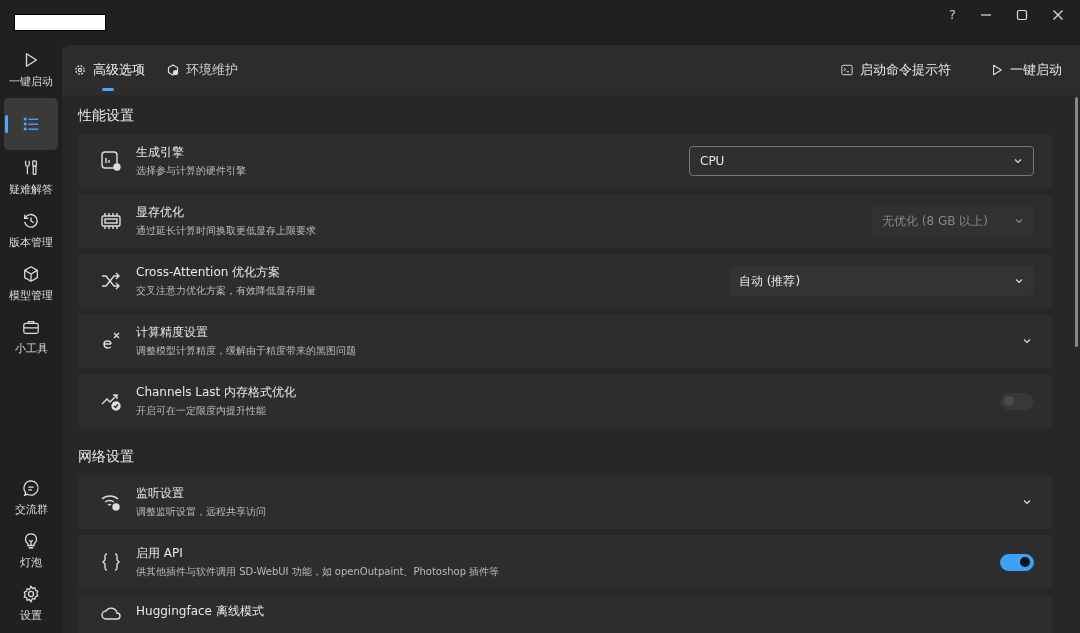 The height and width of the screenshot is (633, 1080). I want to click on settings-icon, so click(31, 594).